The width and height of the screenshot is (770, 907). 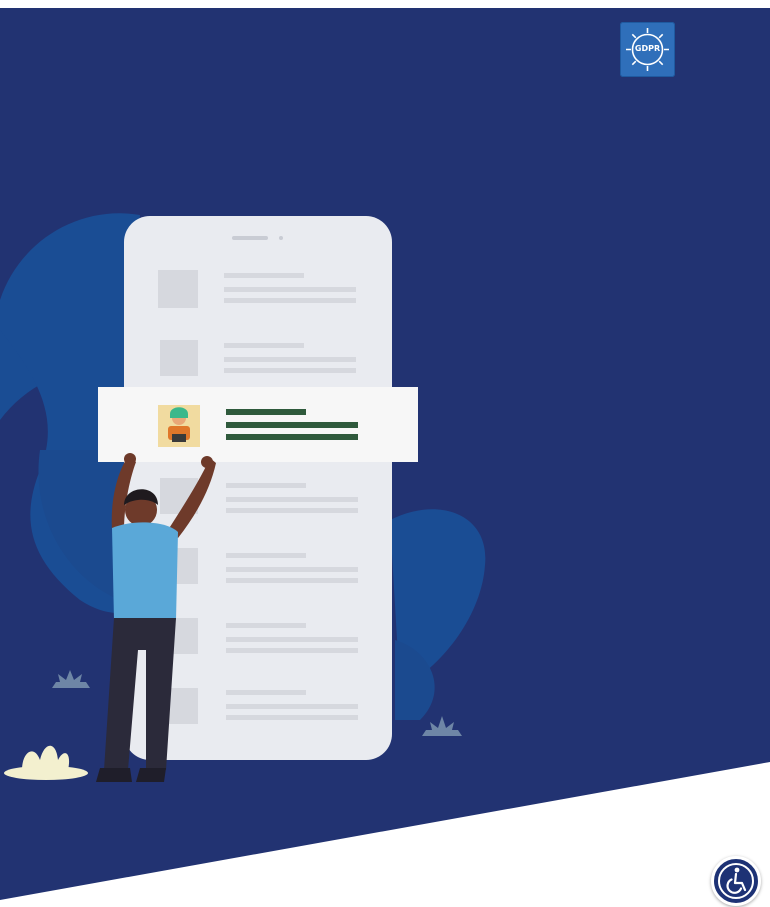 What do you see at coordinates (250, 238) in the screenshot?
I see `phone-speaker` at bounding box center [250, 238].